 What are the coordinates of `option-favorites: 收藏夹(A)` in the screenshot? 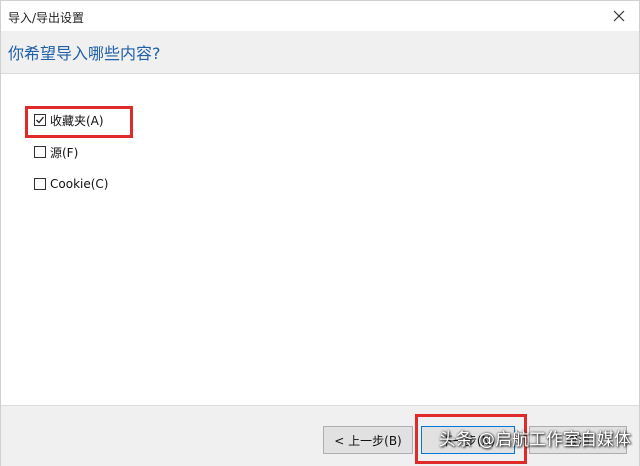 It's located at (69, 120).